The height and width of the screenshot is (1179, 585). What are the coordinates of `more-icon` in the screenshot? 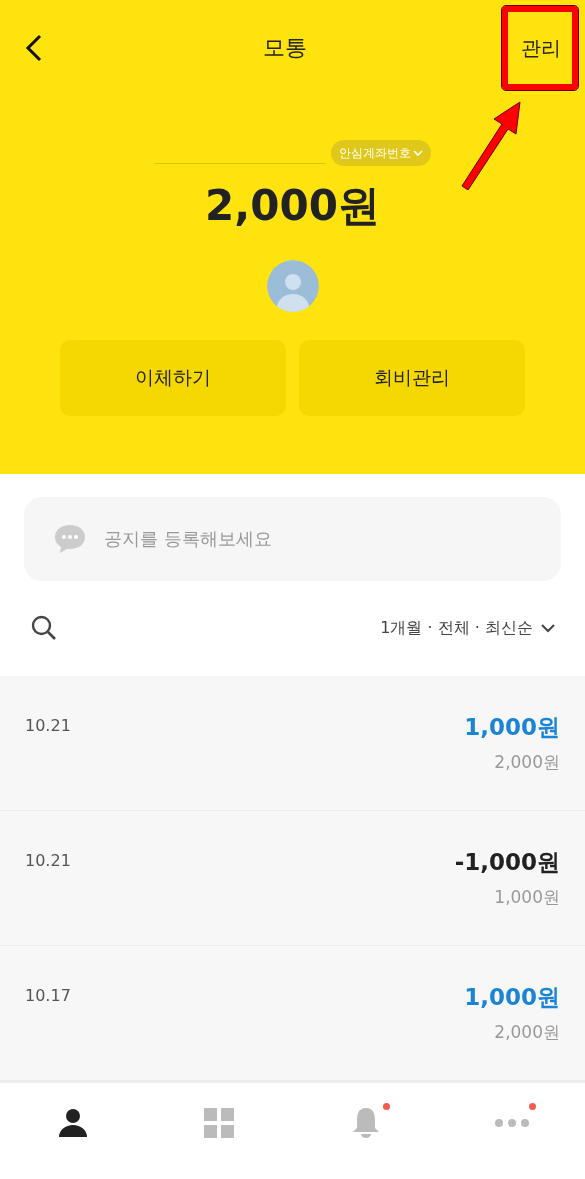 It's located at (511, 1123).